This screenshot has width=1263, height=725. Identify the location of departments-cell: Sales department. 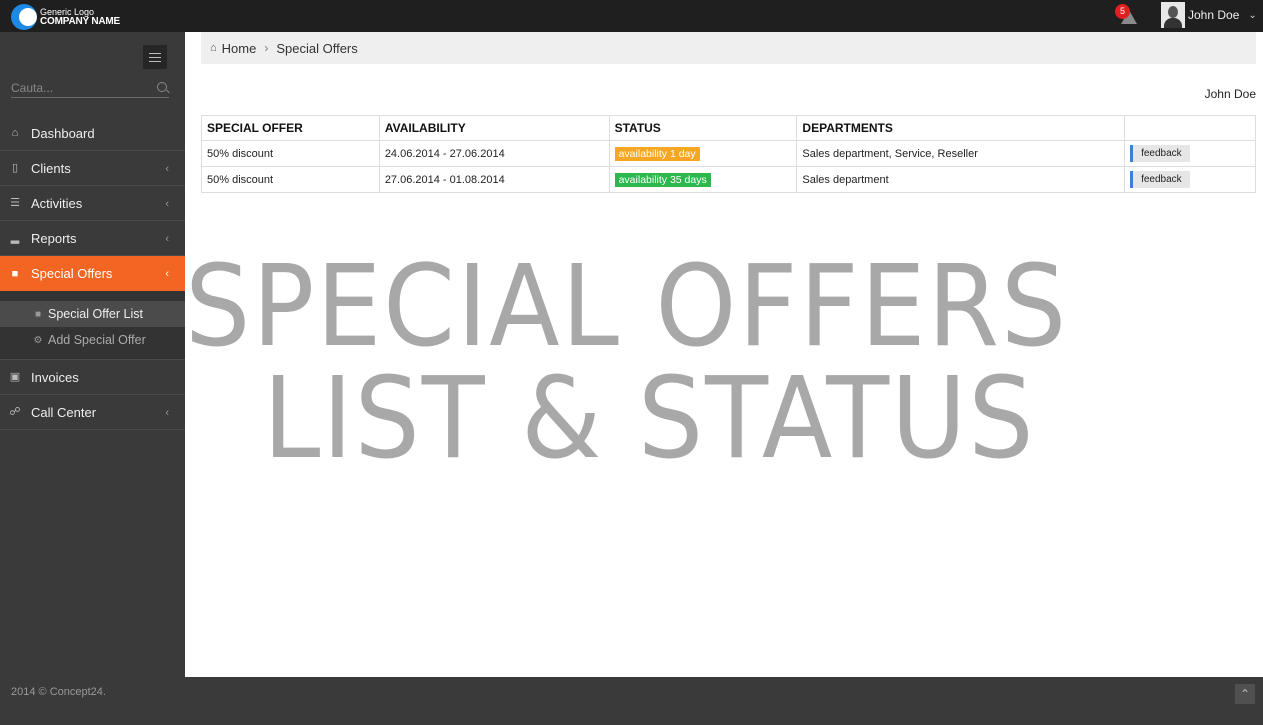
(961, 179).